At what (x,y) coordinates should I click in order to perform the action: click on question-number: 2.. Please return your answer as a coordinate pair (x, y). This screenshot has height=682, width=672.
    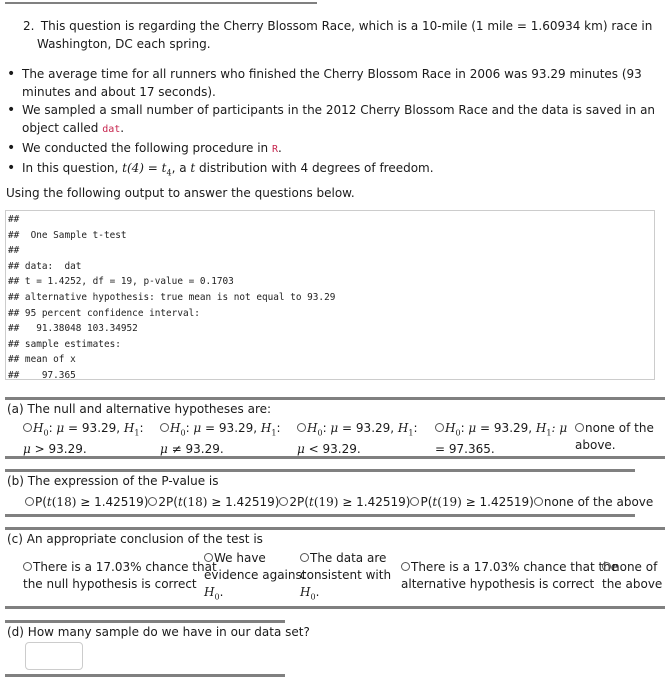
    Looking at the image, I should click on (29, 26).